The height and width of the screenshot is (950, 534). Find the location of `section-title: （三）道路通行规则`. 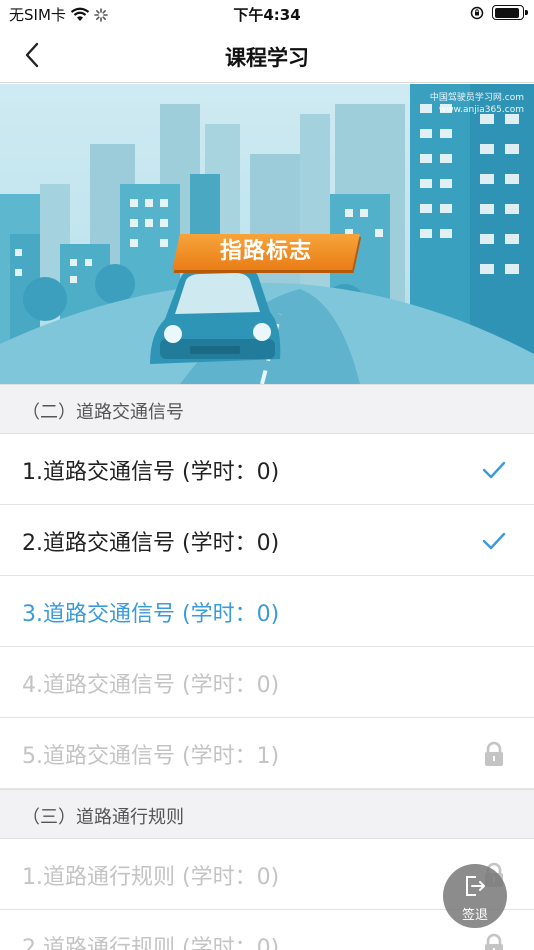

section-title: （三）道路通行规则 is located at coordinates (103, 817).